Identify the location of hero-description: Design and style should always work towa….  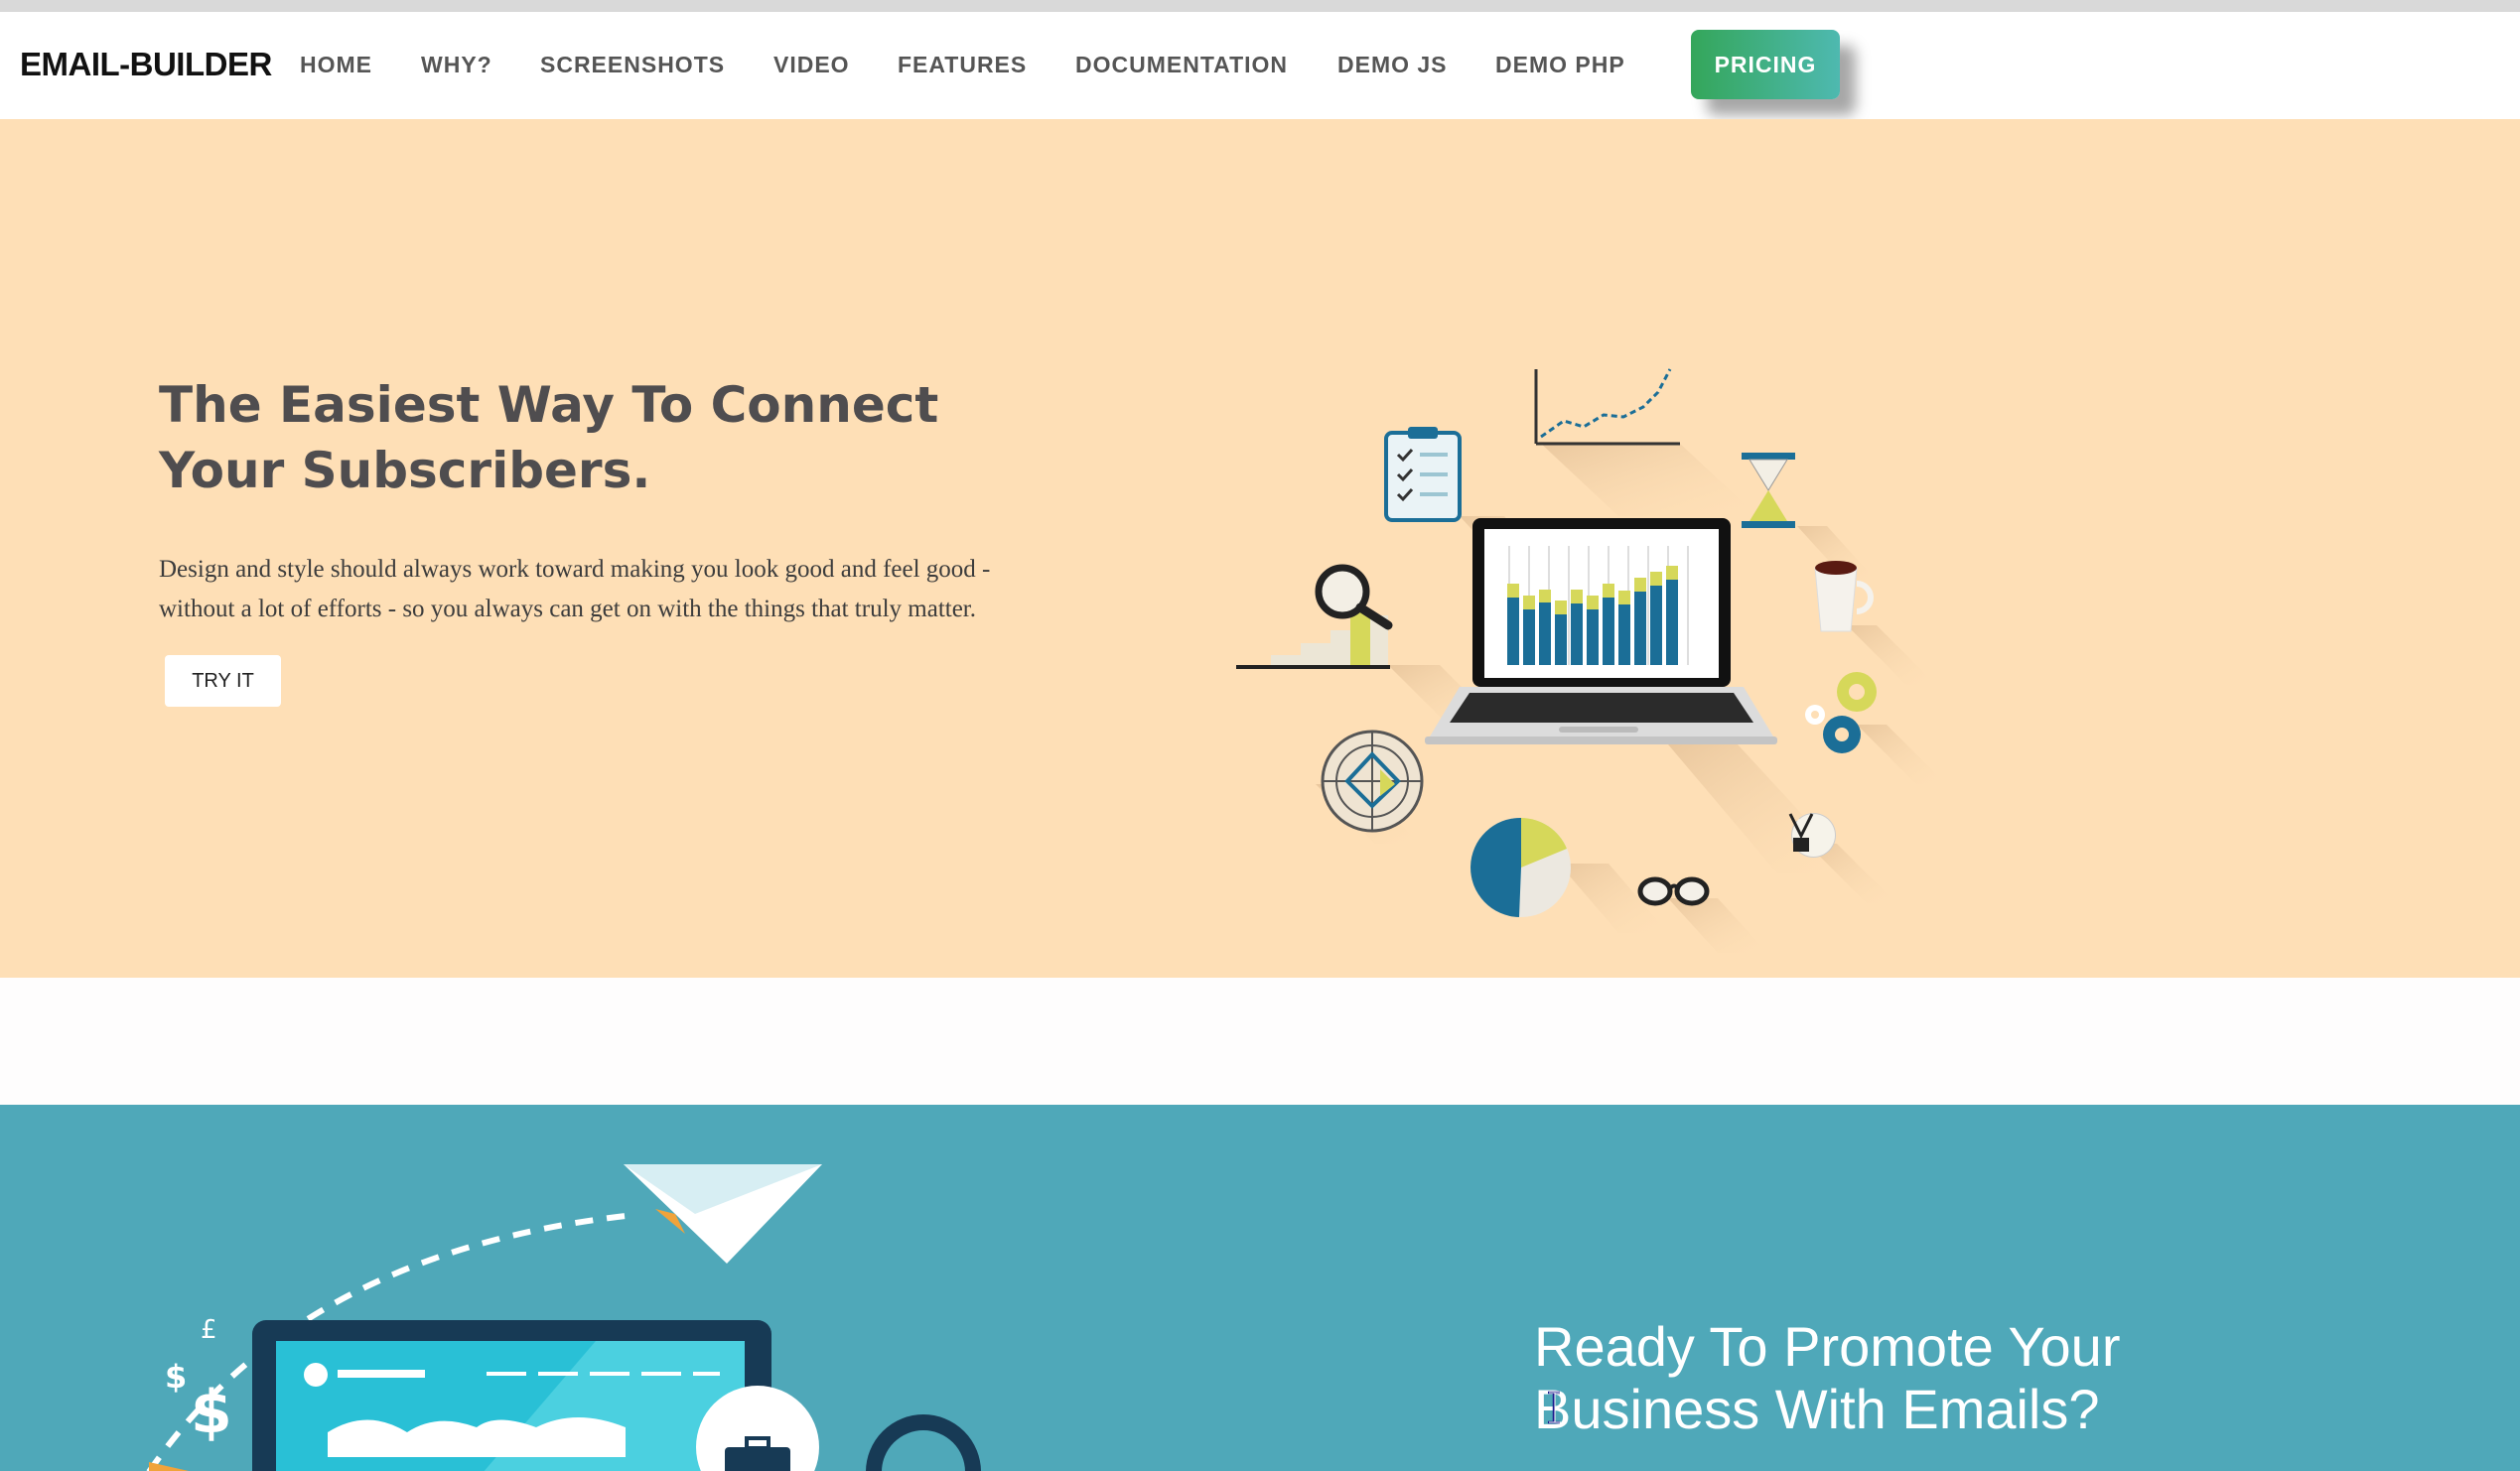
(575, 589).